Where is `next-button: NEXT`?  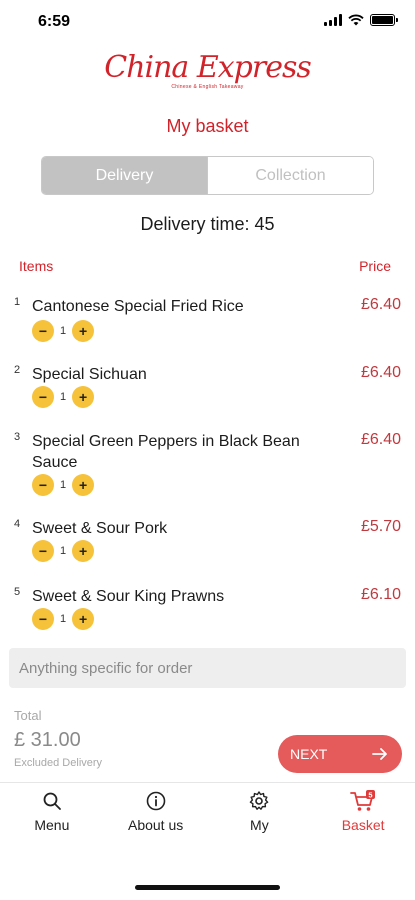
next-button: NEXT is located at coordinates (340, 754).